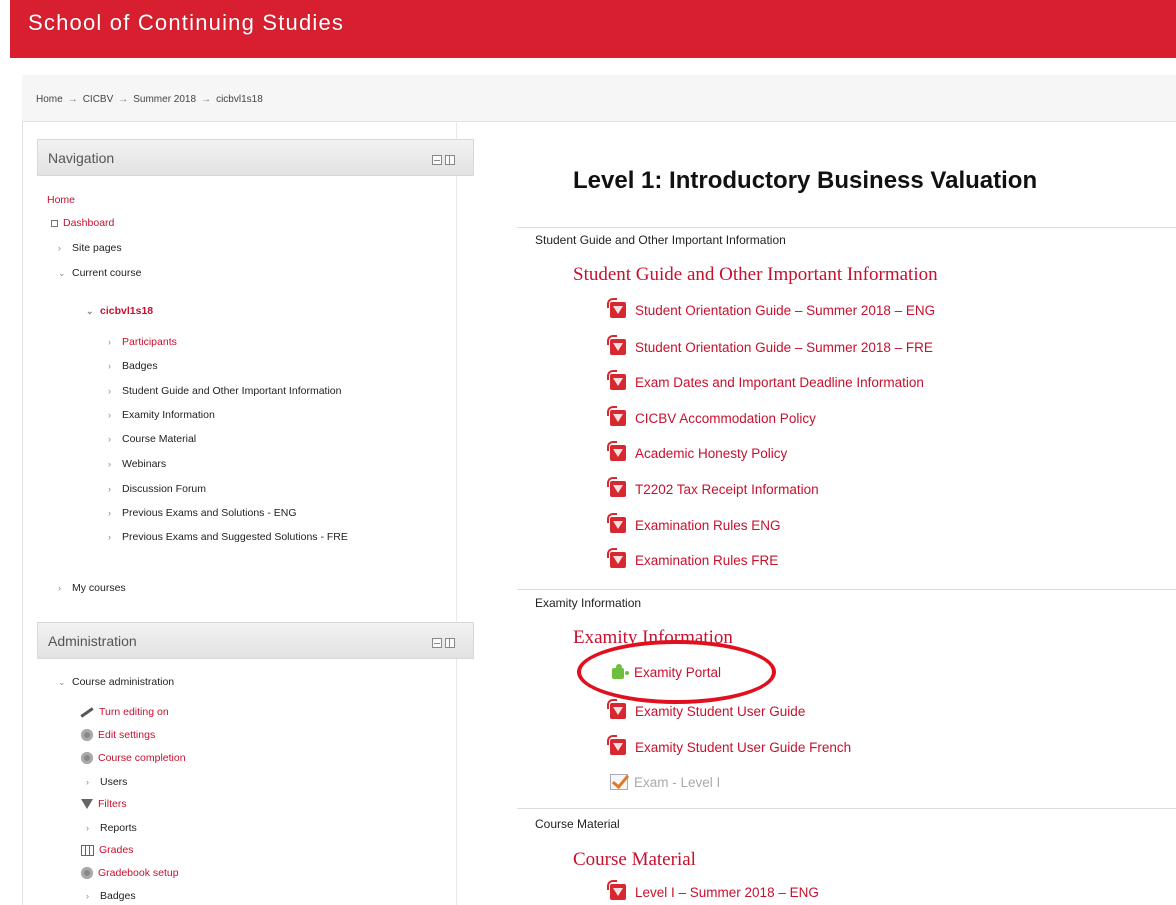  Describe the element at coordinates (720, 711) in the screenshot. I see `resource-label: Examity Student User Guide` at that location.